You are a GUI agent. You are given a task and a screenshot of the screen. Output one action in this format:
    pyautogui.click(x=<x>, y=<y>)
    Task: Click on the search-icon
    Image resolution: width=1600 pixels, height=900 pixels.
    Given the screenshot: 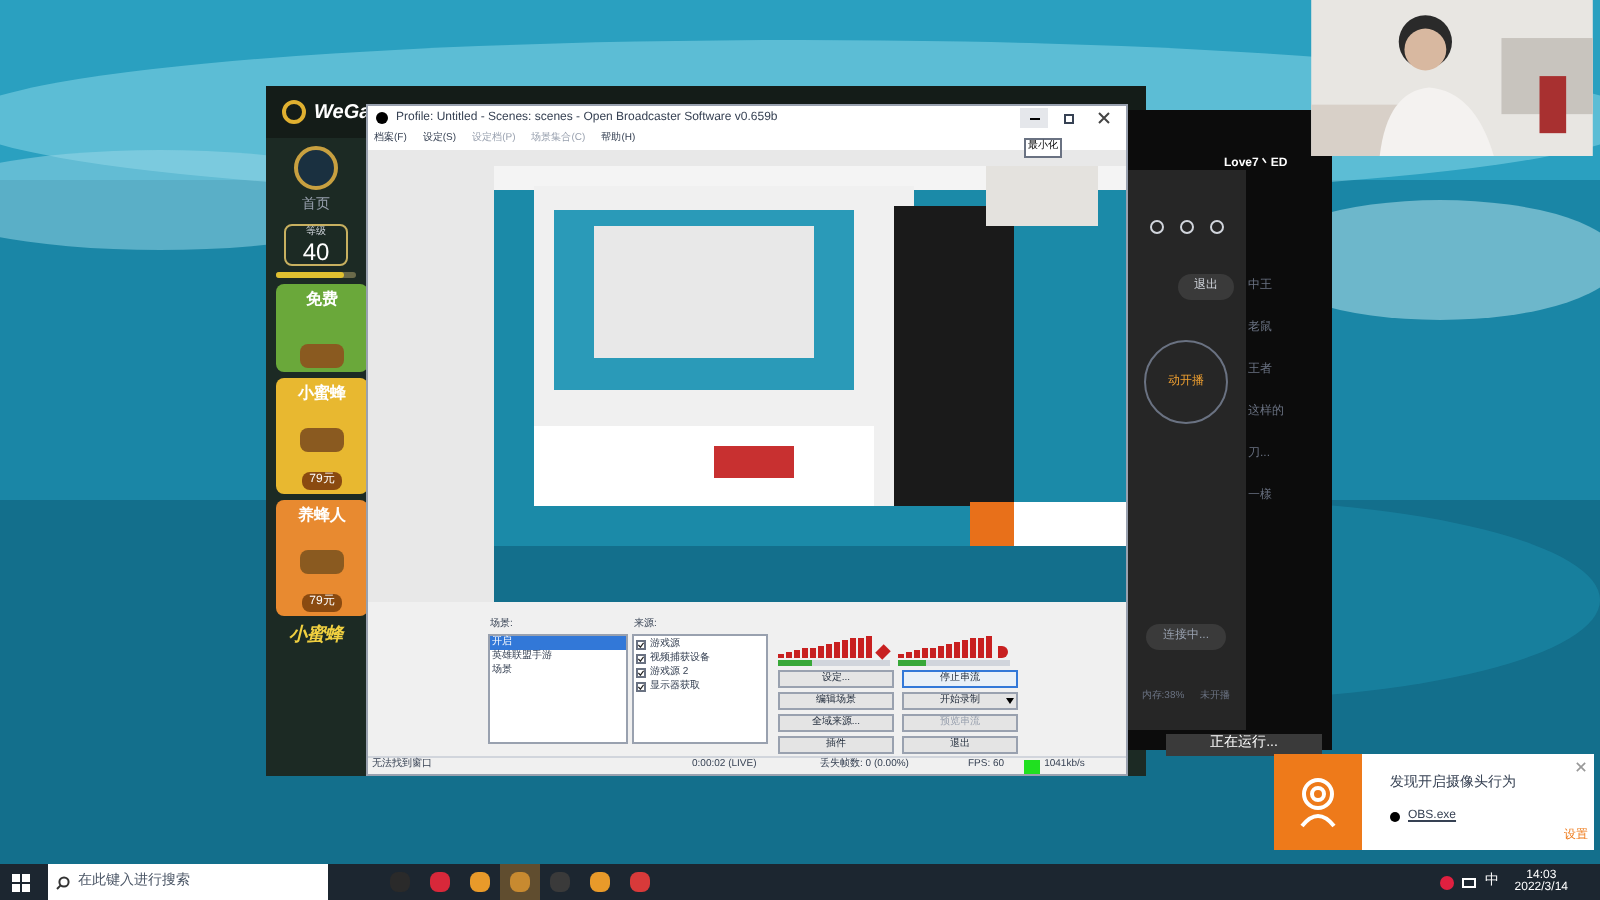 What is the action you would take?
    pyautogui.click(x=63, y=882)
    